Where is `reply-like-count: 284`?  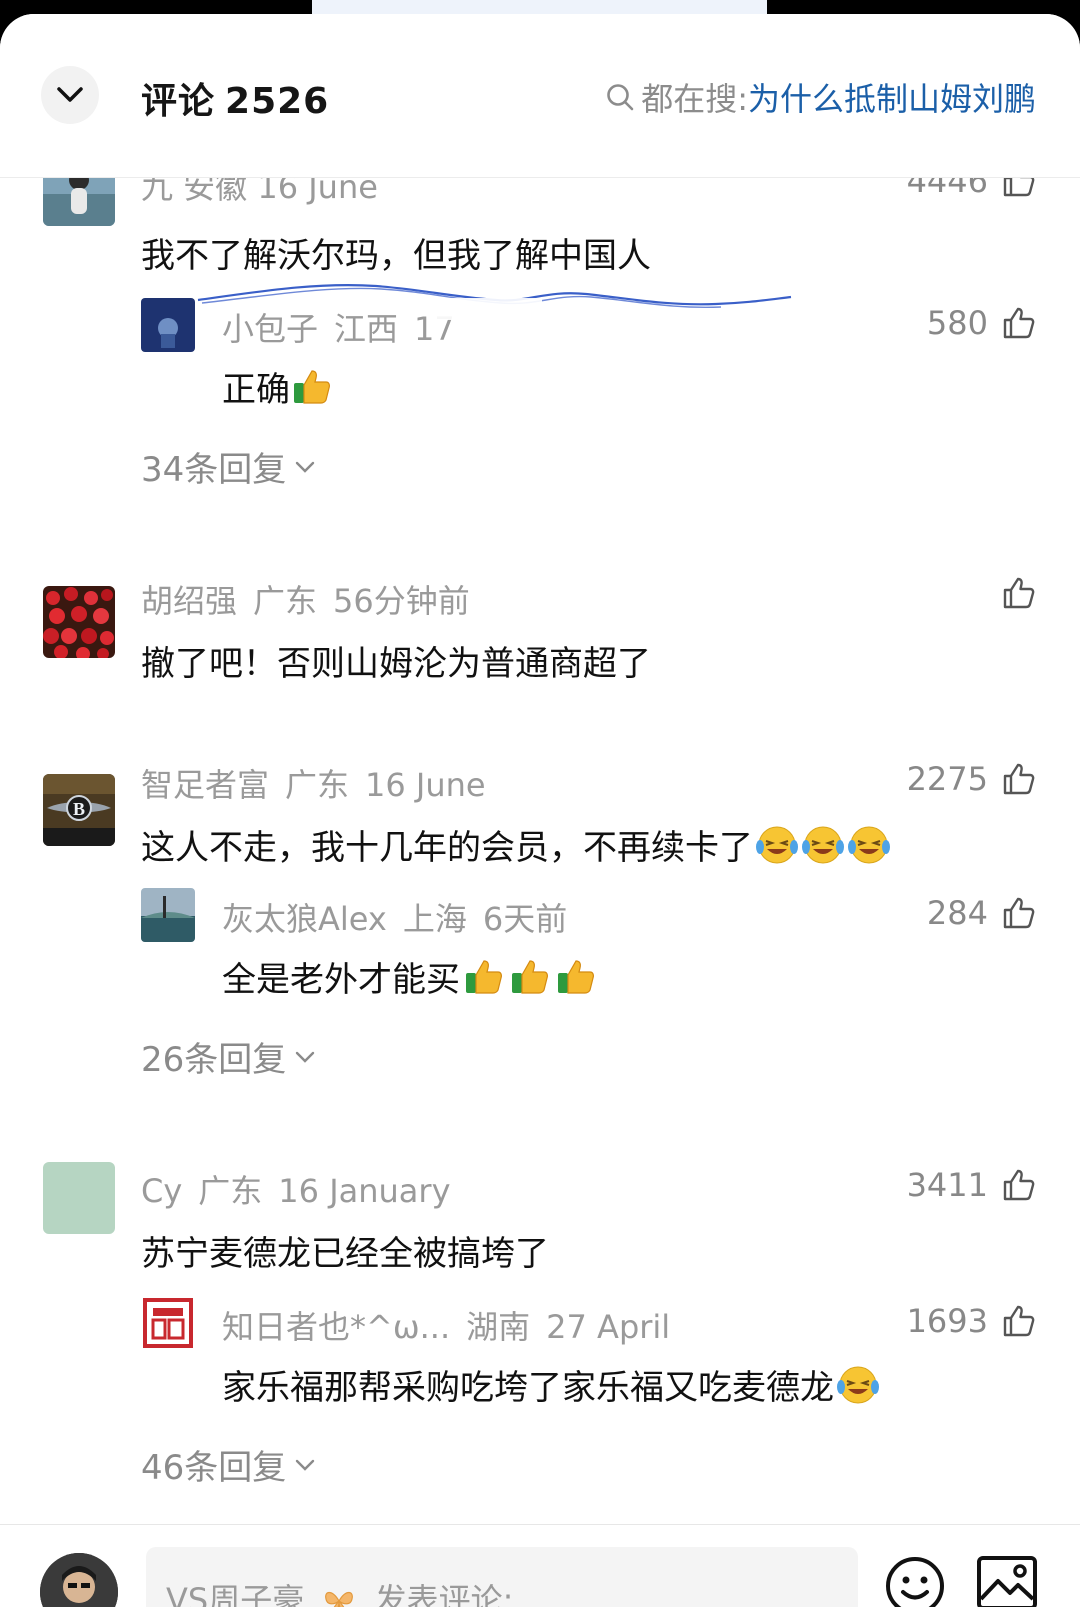 reply-like-count: 284 is located at coordinates (957, 913).